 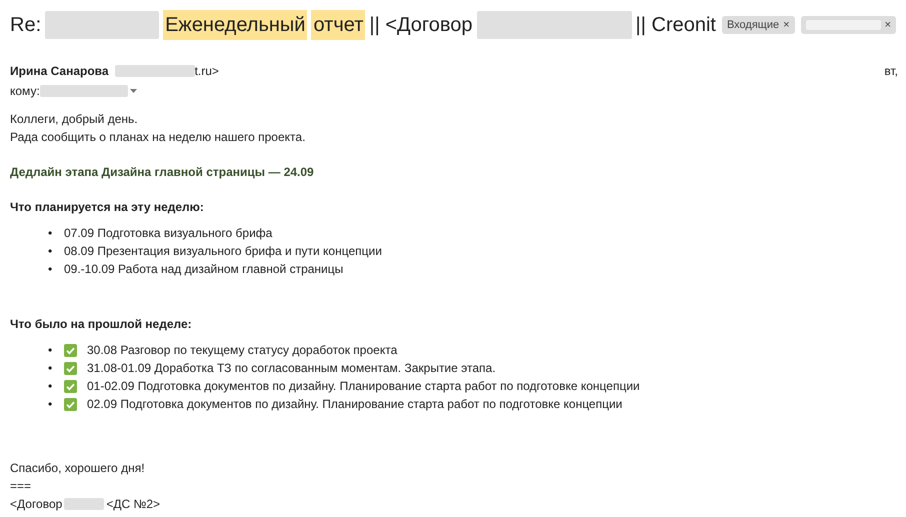 What do you see at coordinates (74, 119) in the screenshot?
I see `body-text: Коллеги, добрый день.` at bounding box center [74, 119].